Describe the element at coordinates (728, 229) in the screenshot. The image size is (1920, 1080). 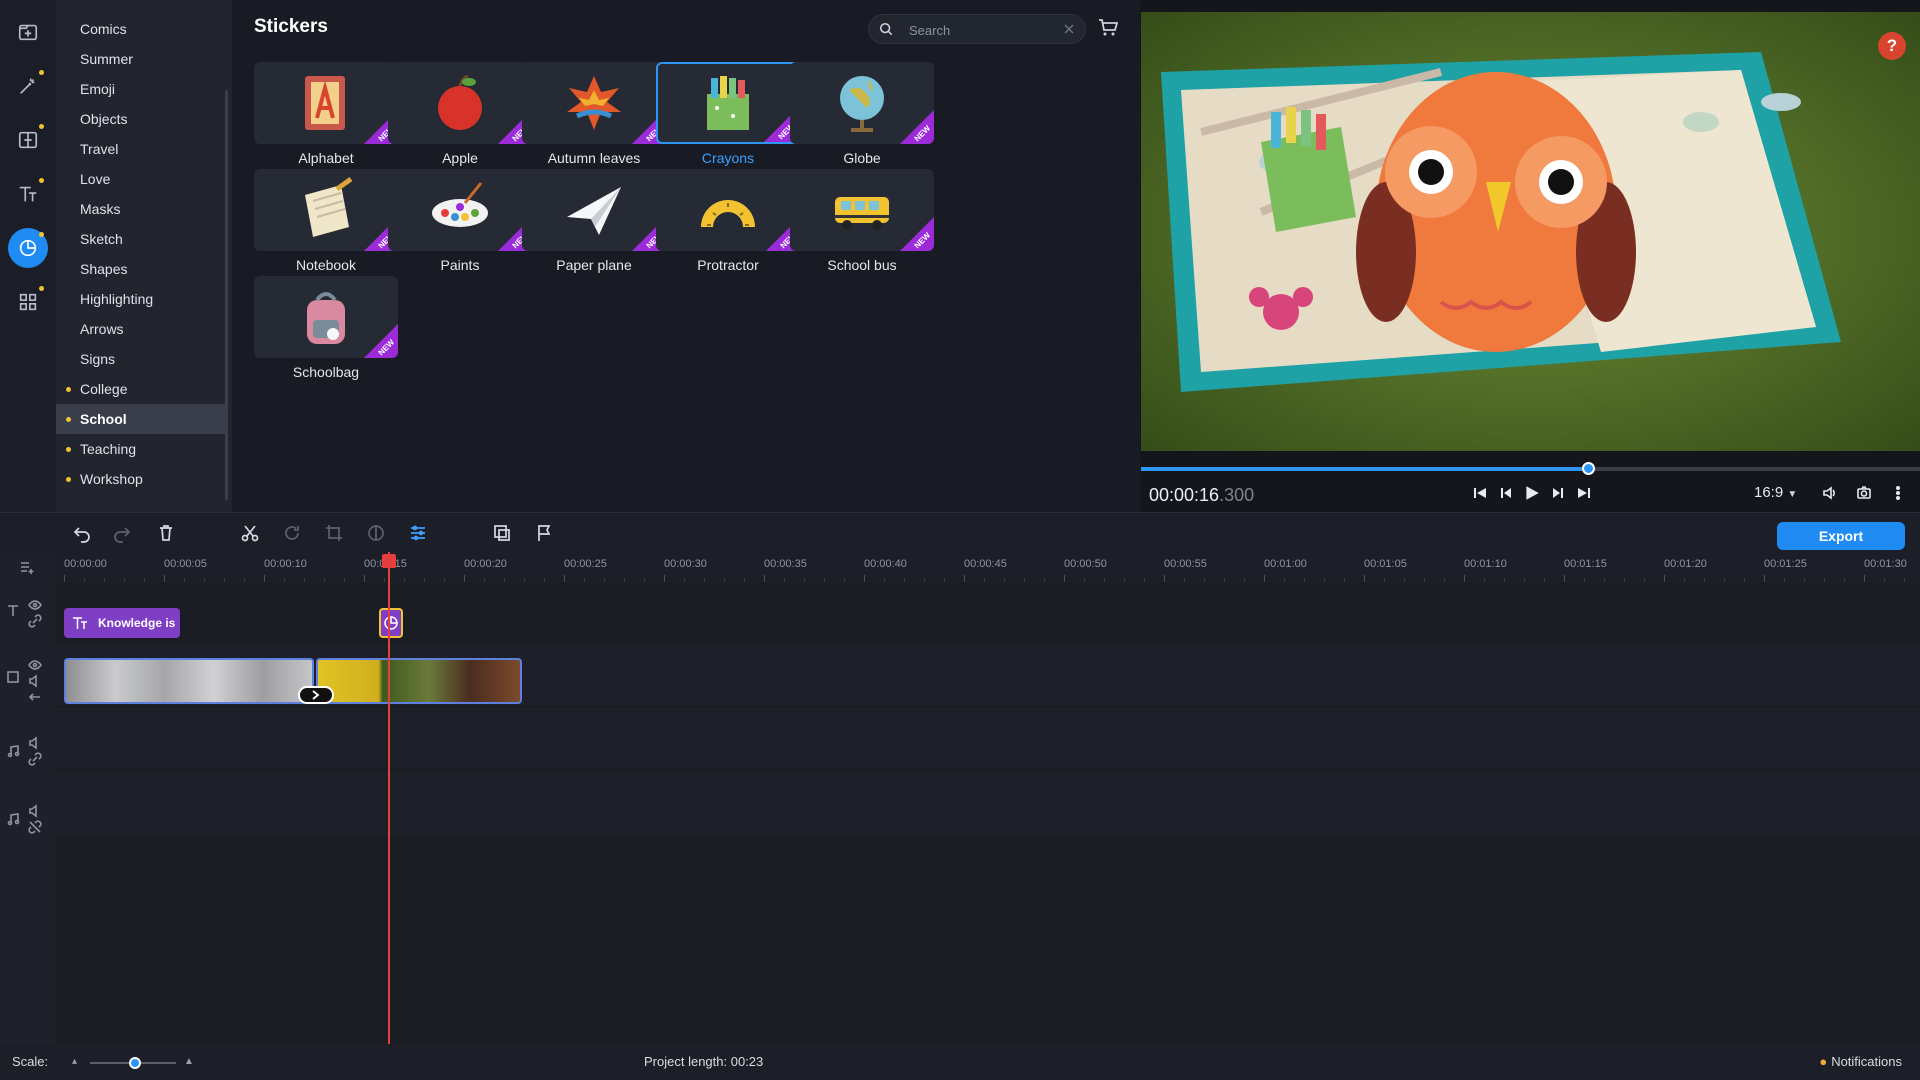
I see `sticker-tile: NEW Protractor` at that location.